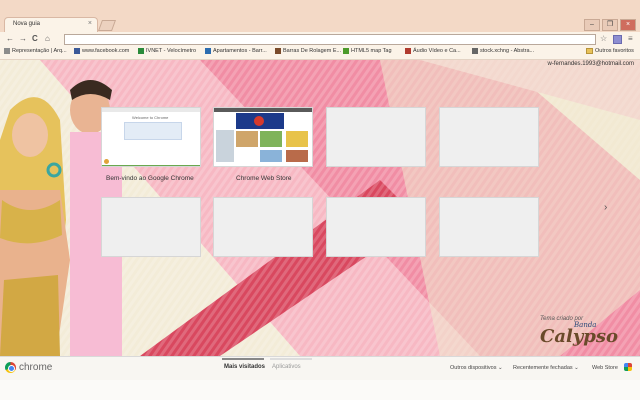 This screenshot has width=640, height=400. I want to click on bookmark-item: IVNET - Velocímetro, so click(167, 51).